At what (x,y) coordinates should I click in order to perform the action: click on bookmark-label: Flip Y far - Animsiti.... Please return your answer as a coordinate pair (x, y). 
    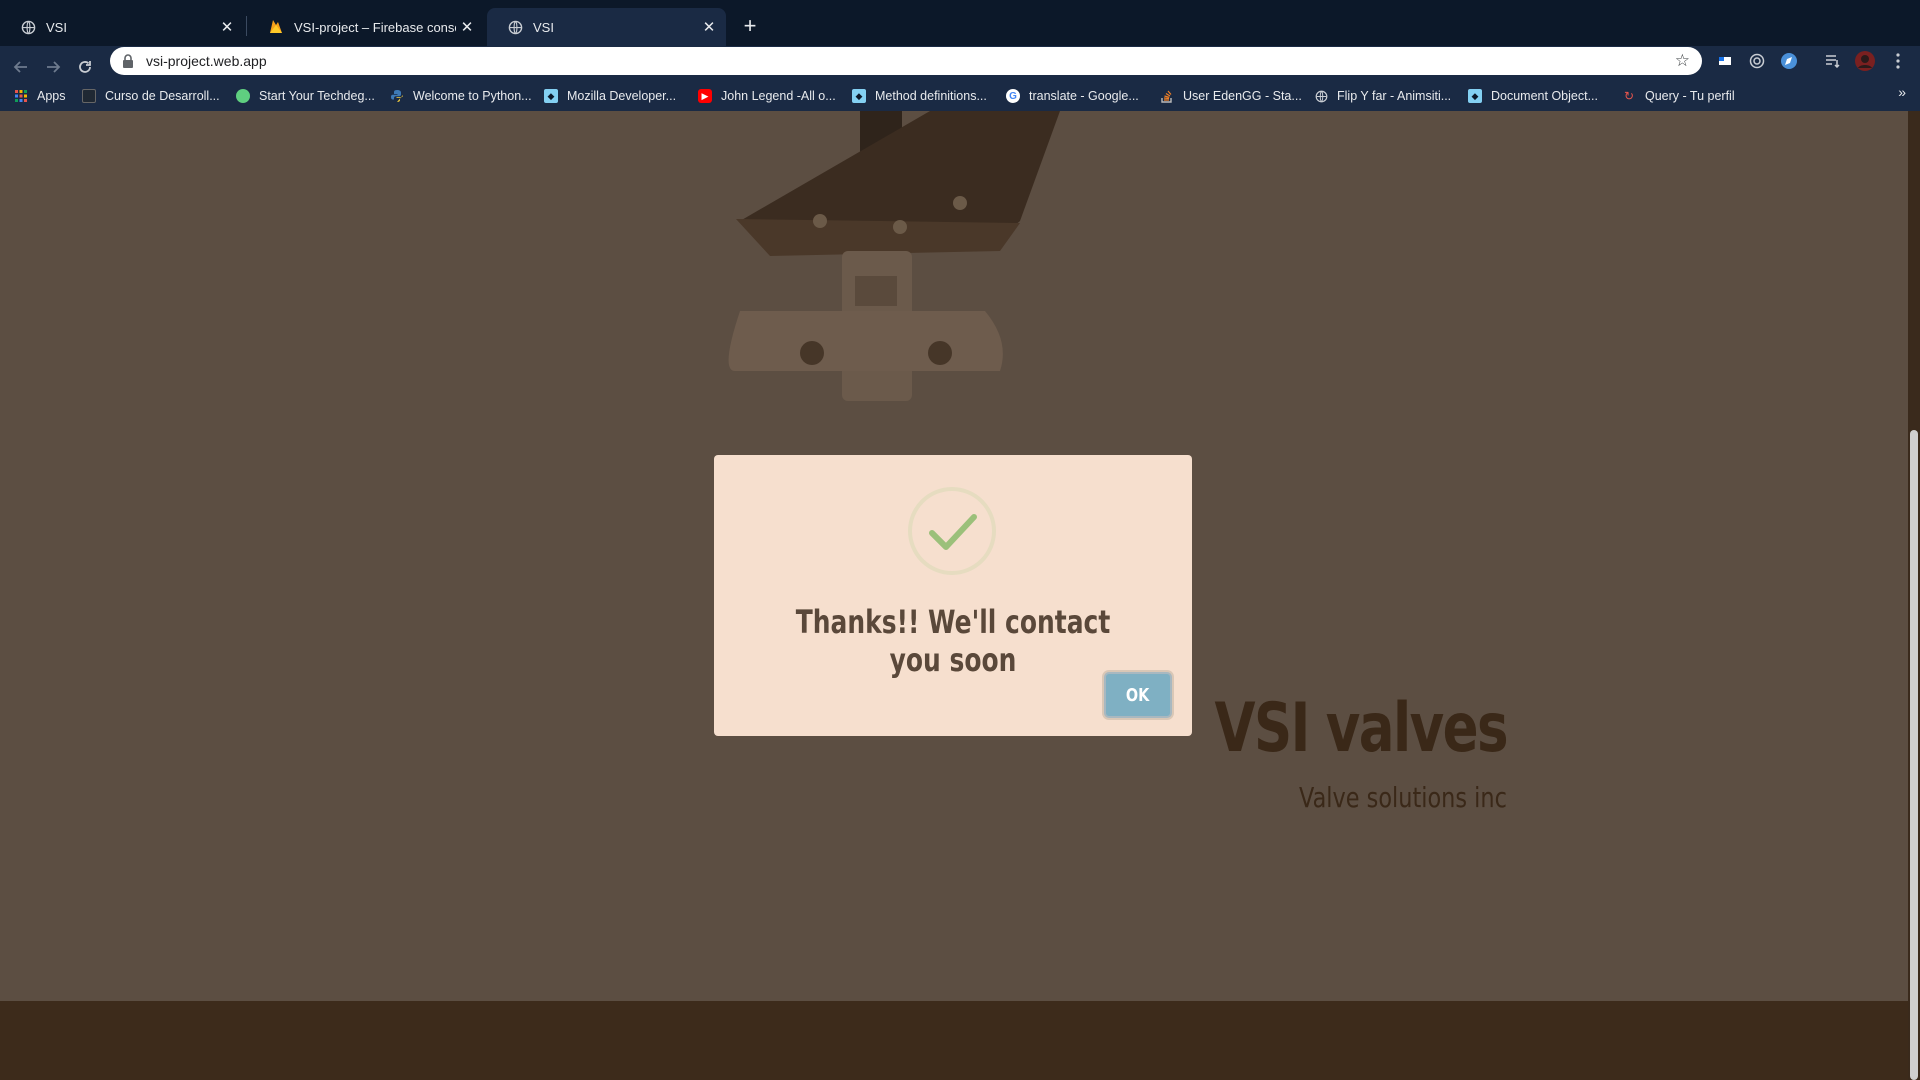
    Looking at the image, I should click on (1394, 96).